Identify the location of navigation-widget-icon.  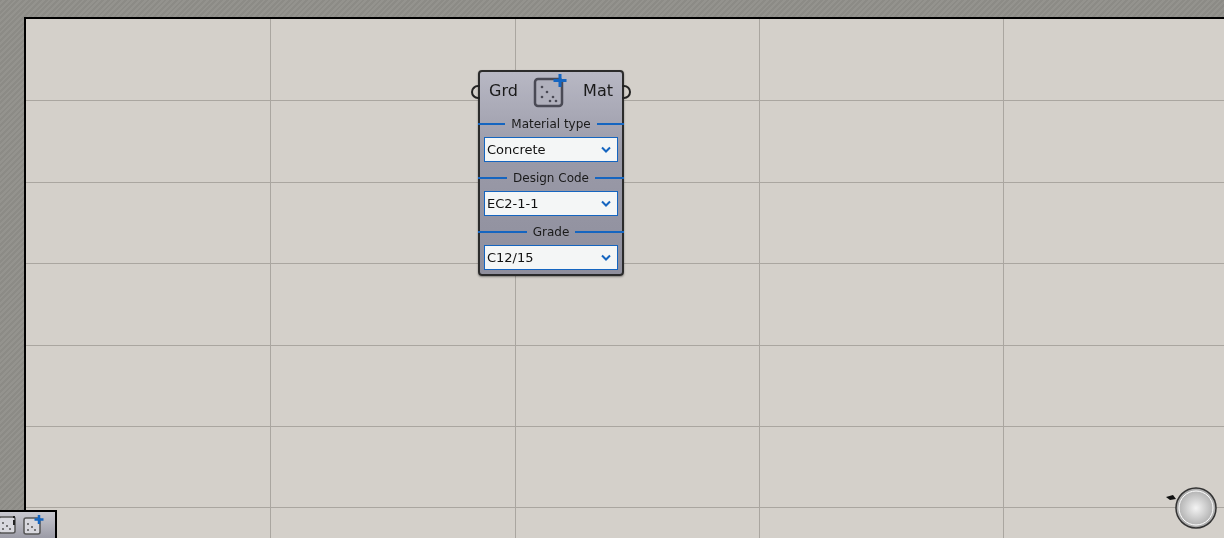
(1192, 508).